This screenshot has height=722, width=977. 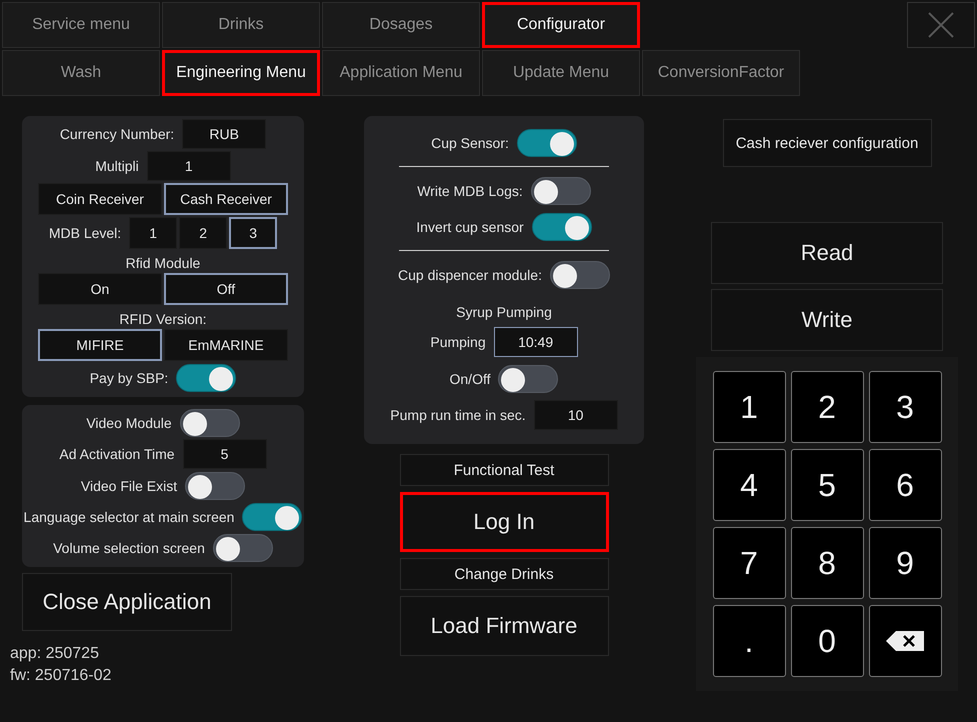 I want to click on field-label: Pump run time in sec., so click(x=458, y=415).